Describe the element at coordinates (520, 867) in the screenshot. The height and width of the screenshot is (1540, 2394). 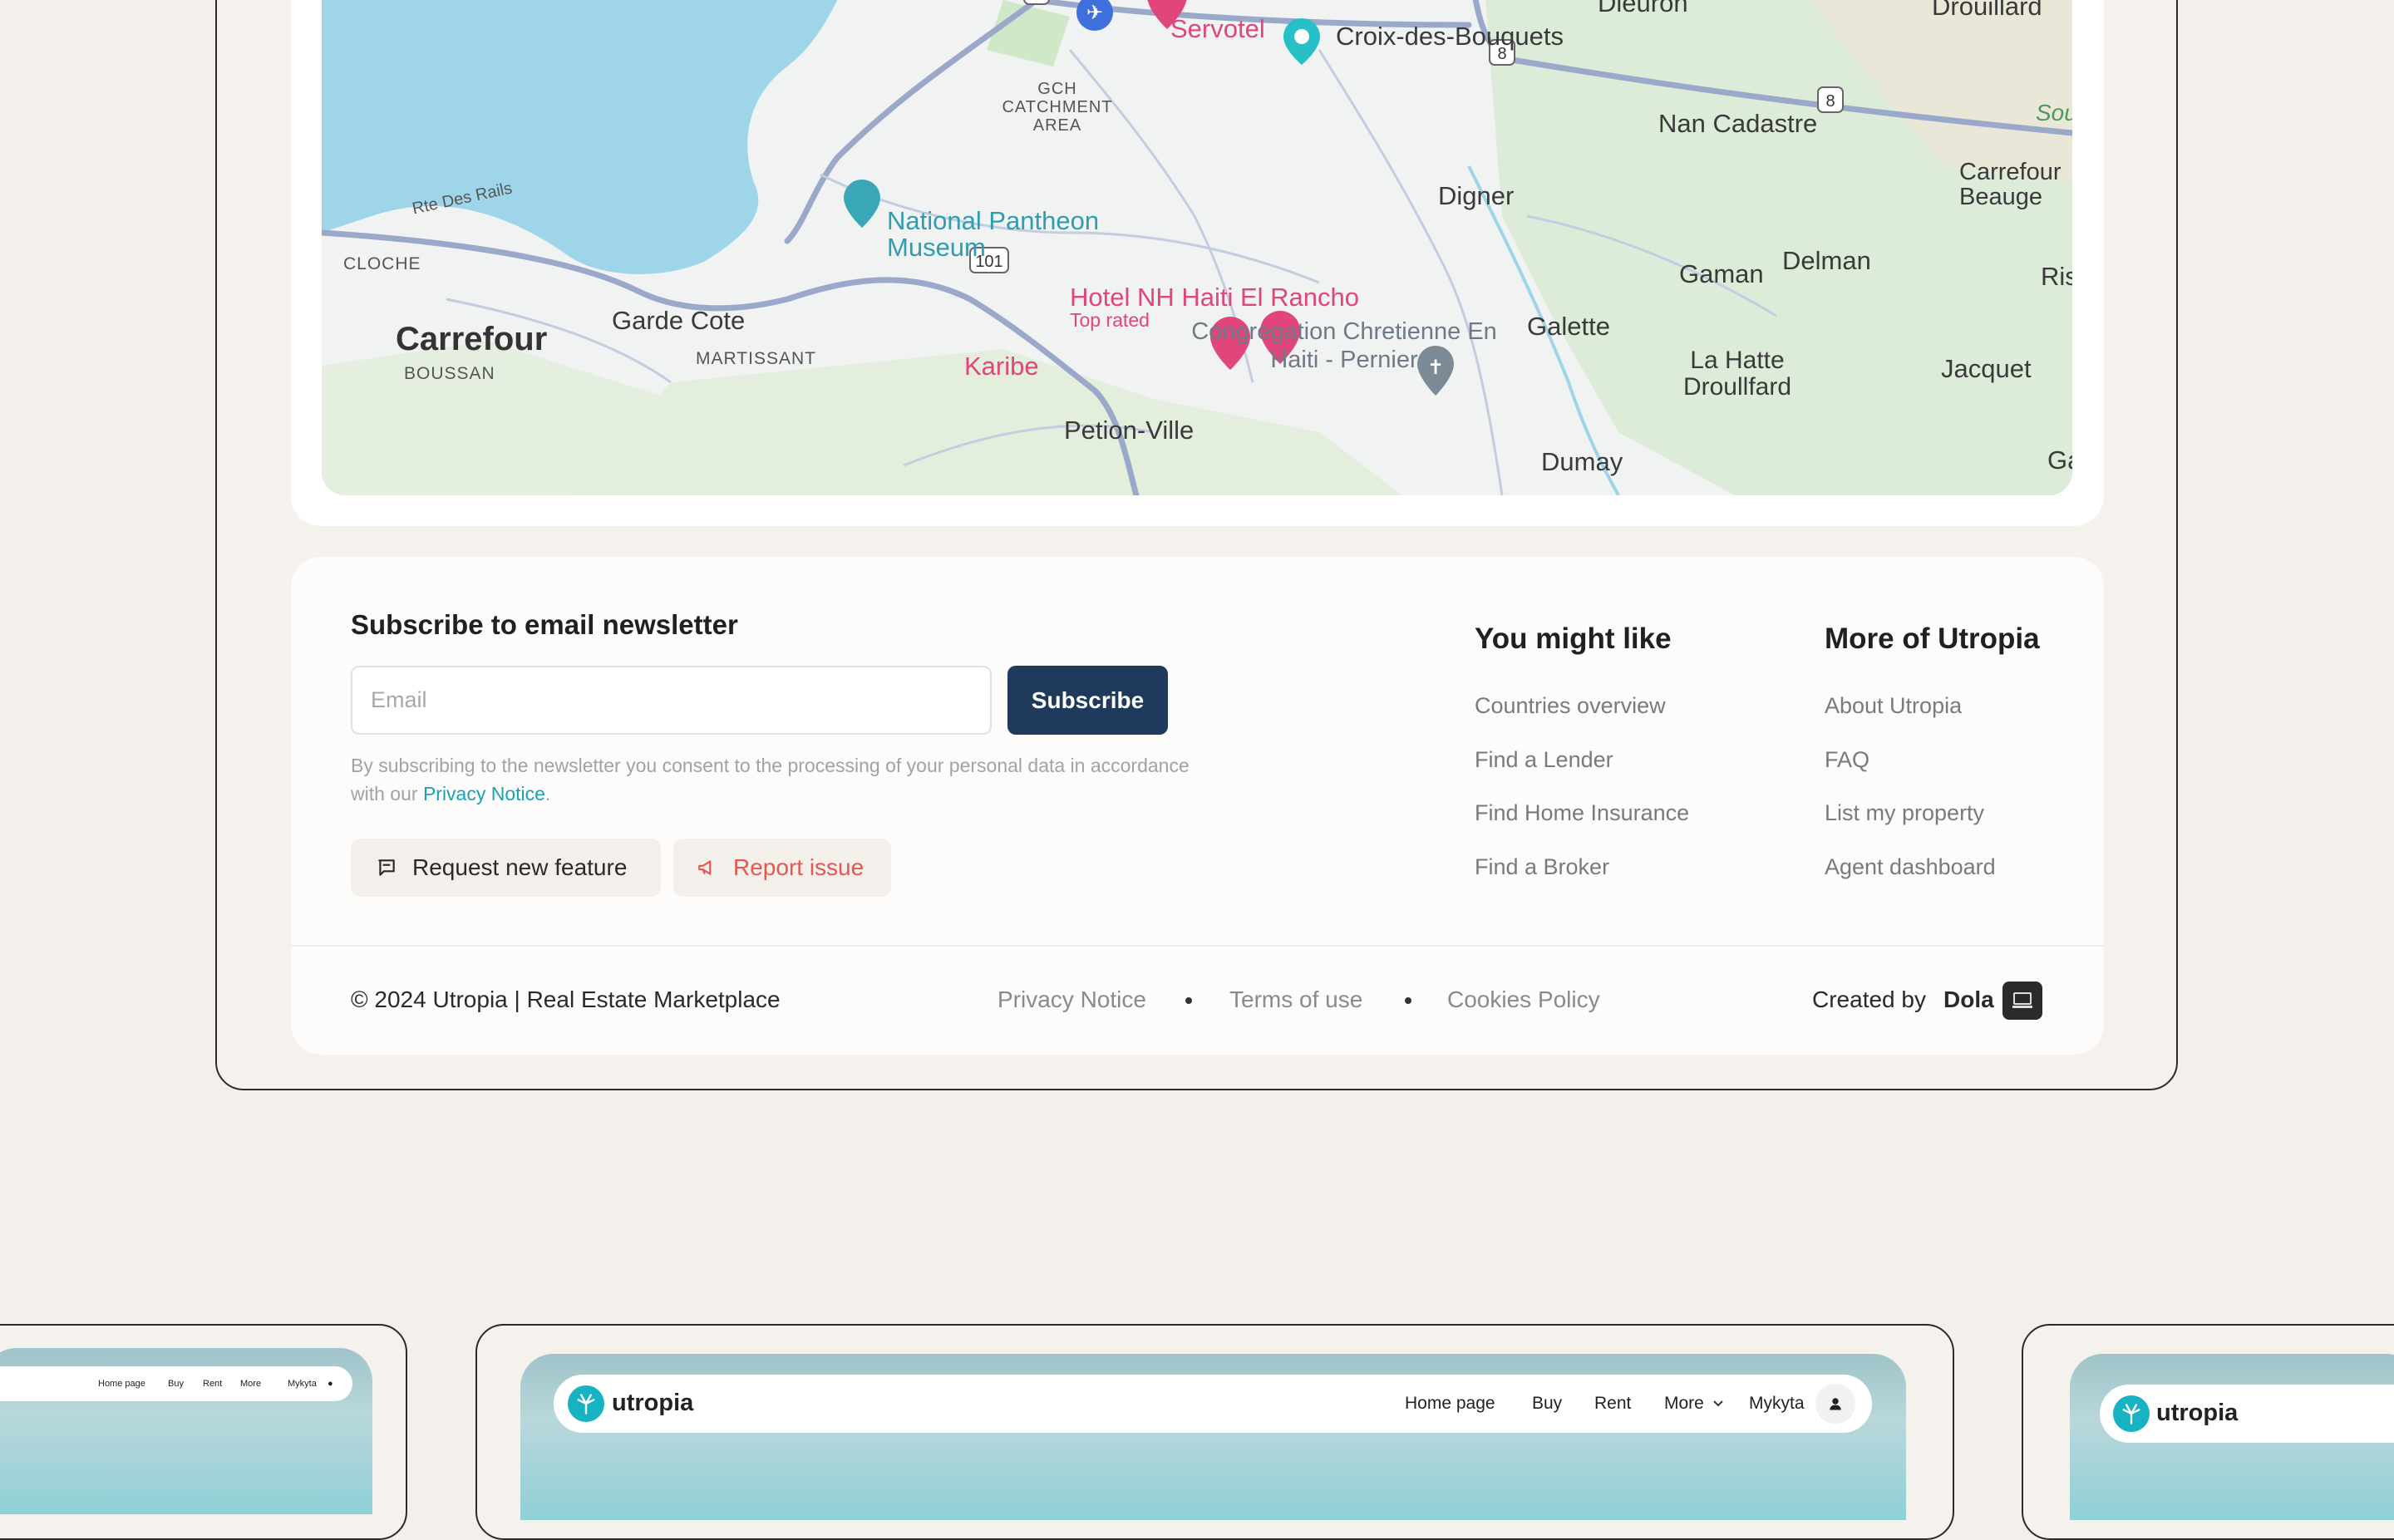
I see `request-feature-label: Request new feature` at that location.